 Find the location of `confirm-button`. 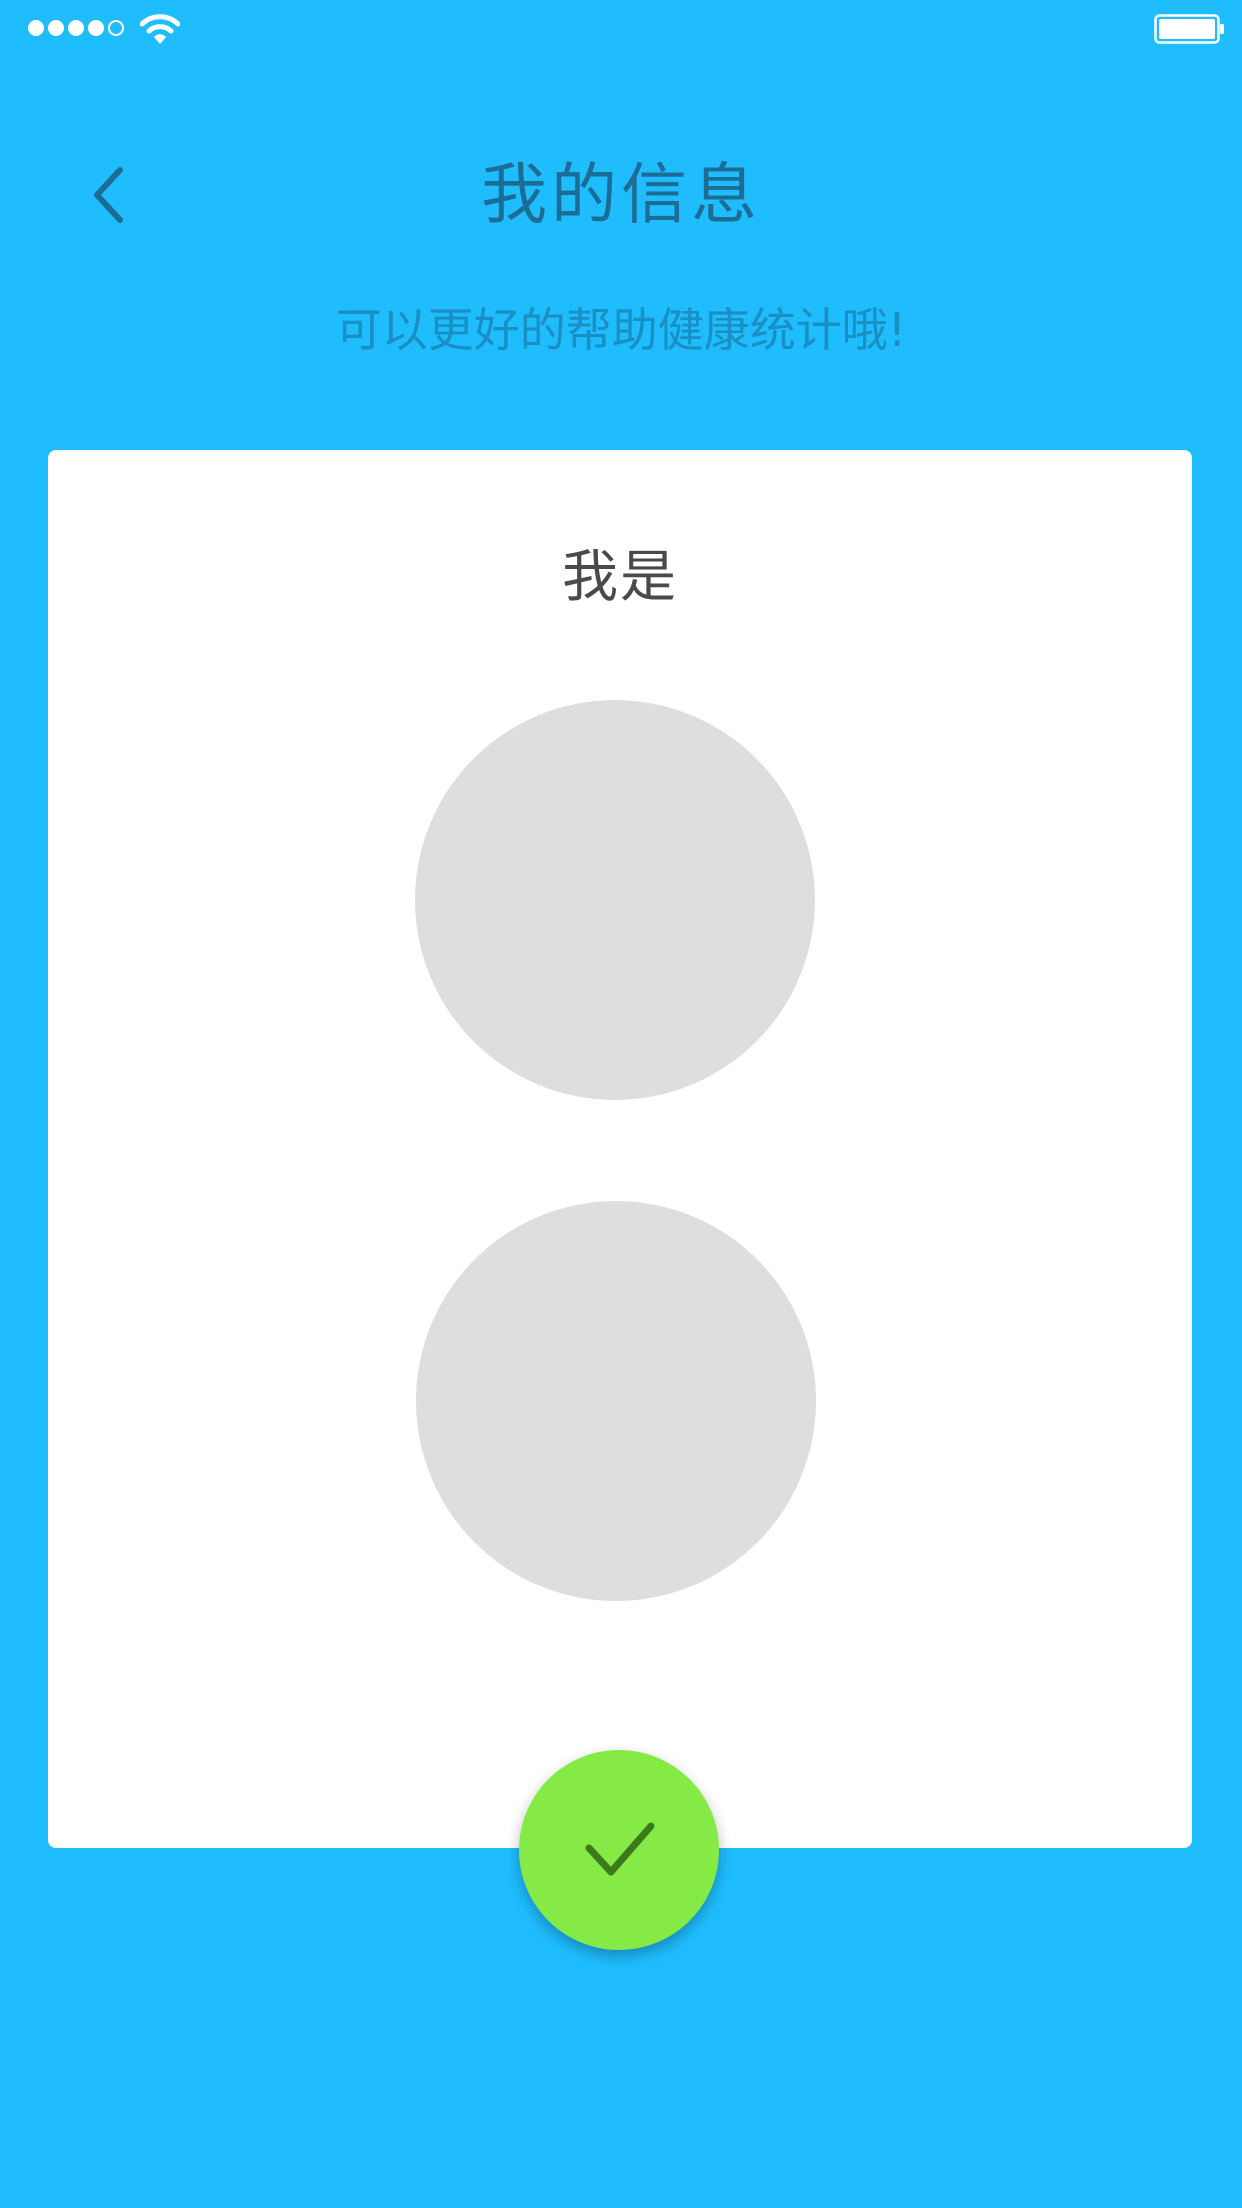

confirm-button is located at coordinates (619, 1850).